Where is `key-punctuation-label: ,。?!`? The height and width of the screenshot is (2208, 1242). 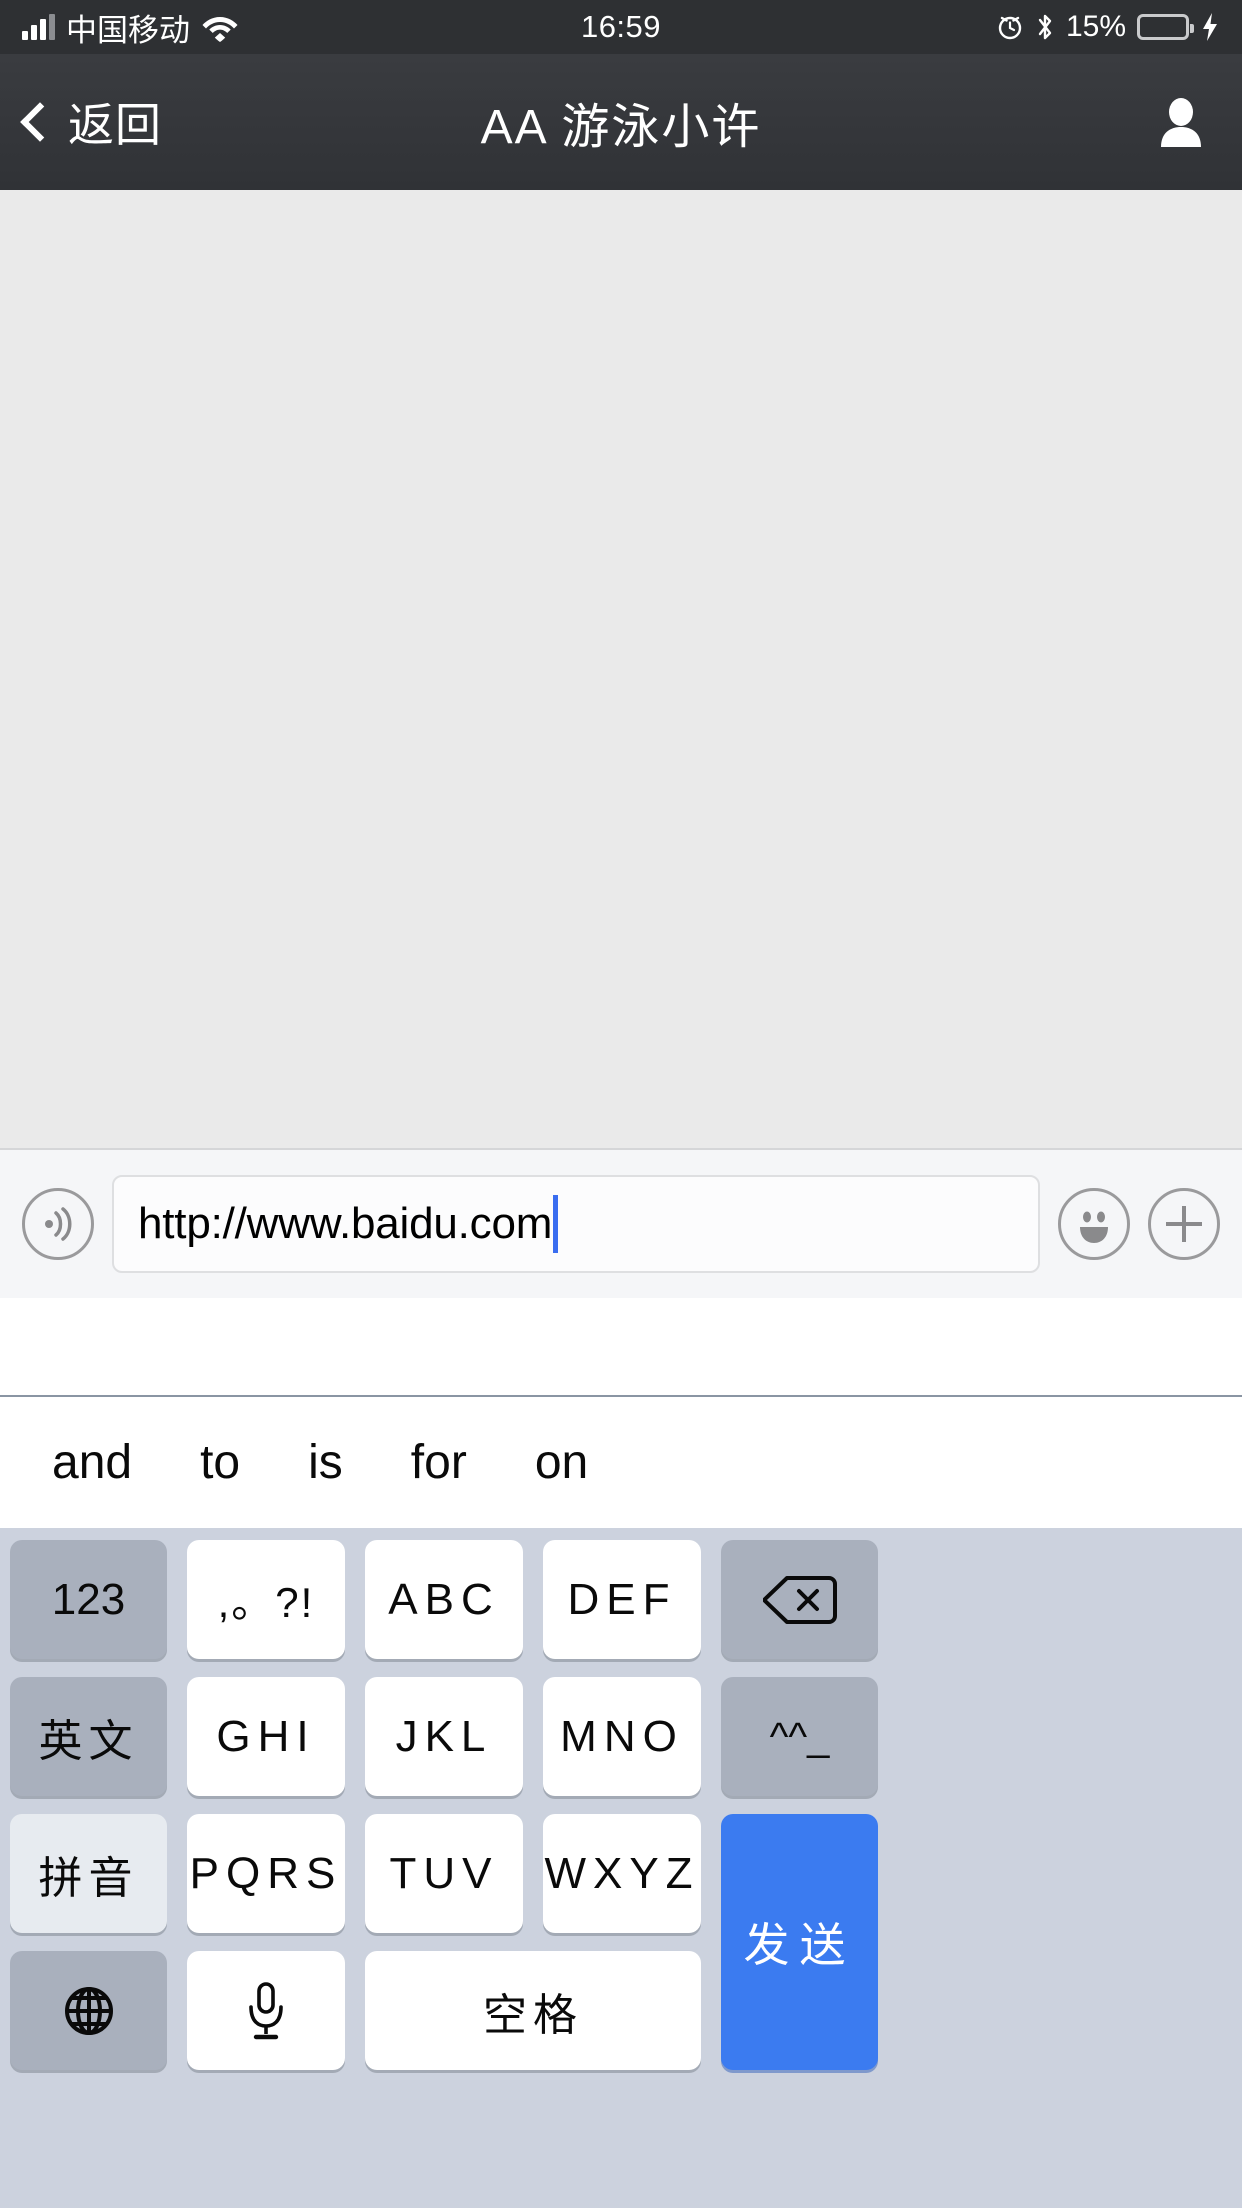 key-punctuation-label: ,。?! is located at coordinates (266, 1602).